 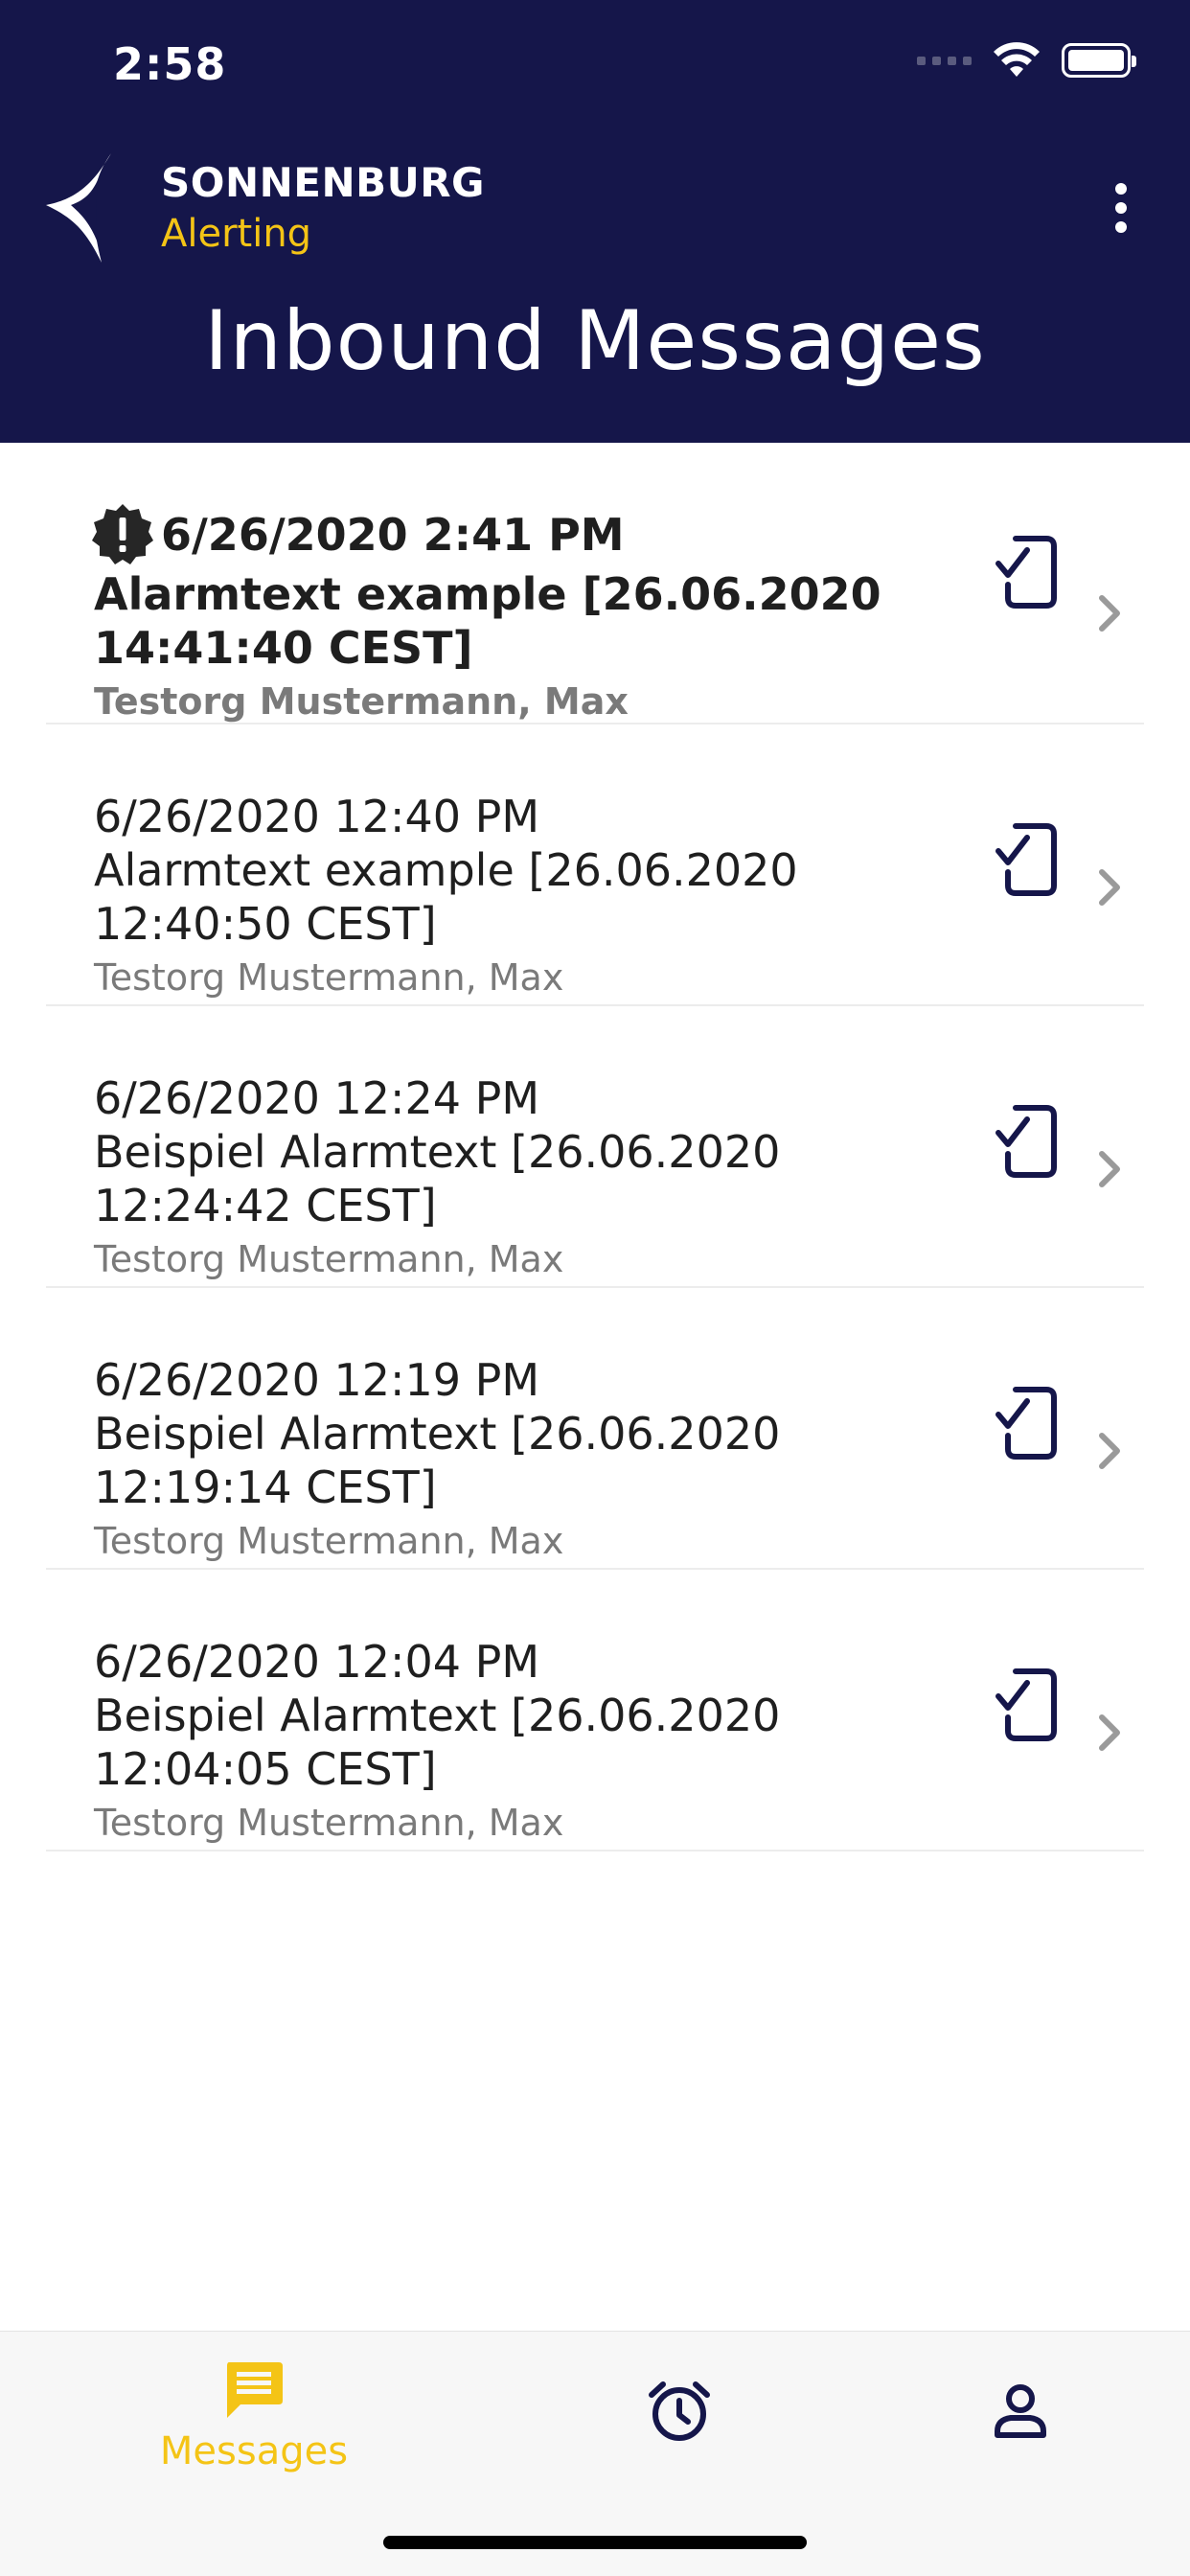 I want to click on page-title: Inbound Messages, so click(x=595, y=341).